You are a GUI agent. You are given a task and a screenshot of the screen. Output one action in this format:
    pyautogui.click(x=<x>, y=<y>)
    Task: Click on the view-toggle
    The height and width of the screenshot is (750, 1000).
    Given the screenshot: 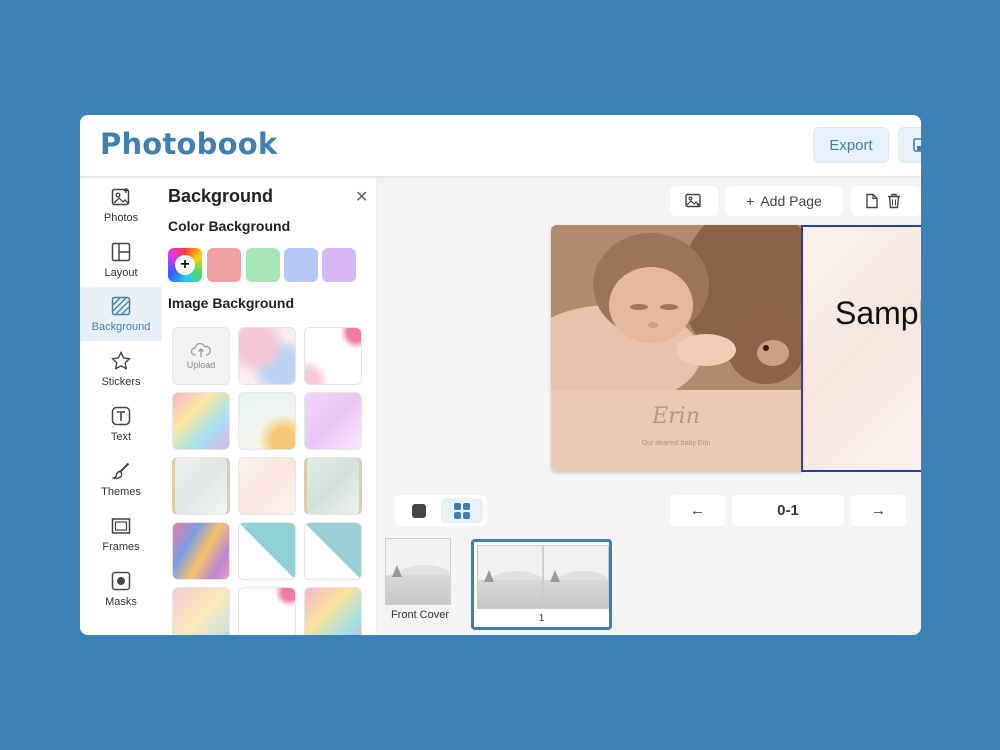 What is the action you would take?
    pyautogui.click(x=441, y=510)
    